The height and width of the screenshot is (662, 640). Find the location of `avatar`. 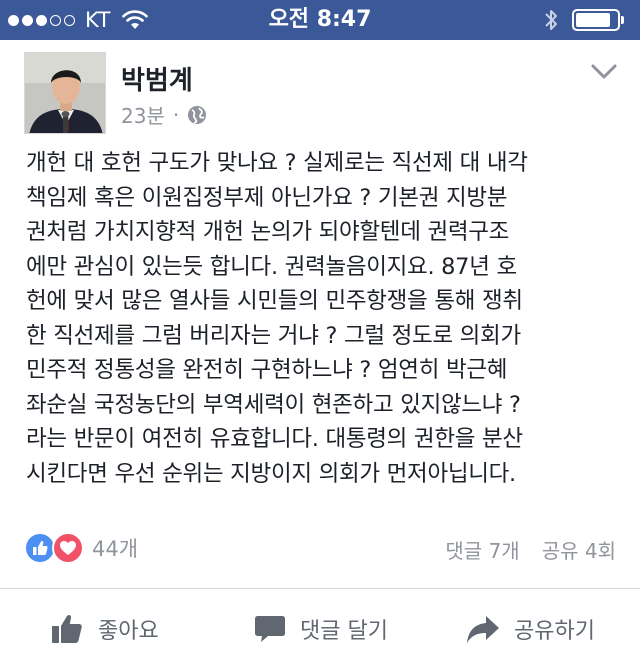

avatar is located at coordinates (65, 93).